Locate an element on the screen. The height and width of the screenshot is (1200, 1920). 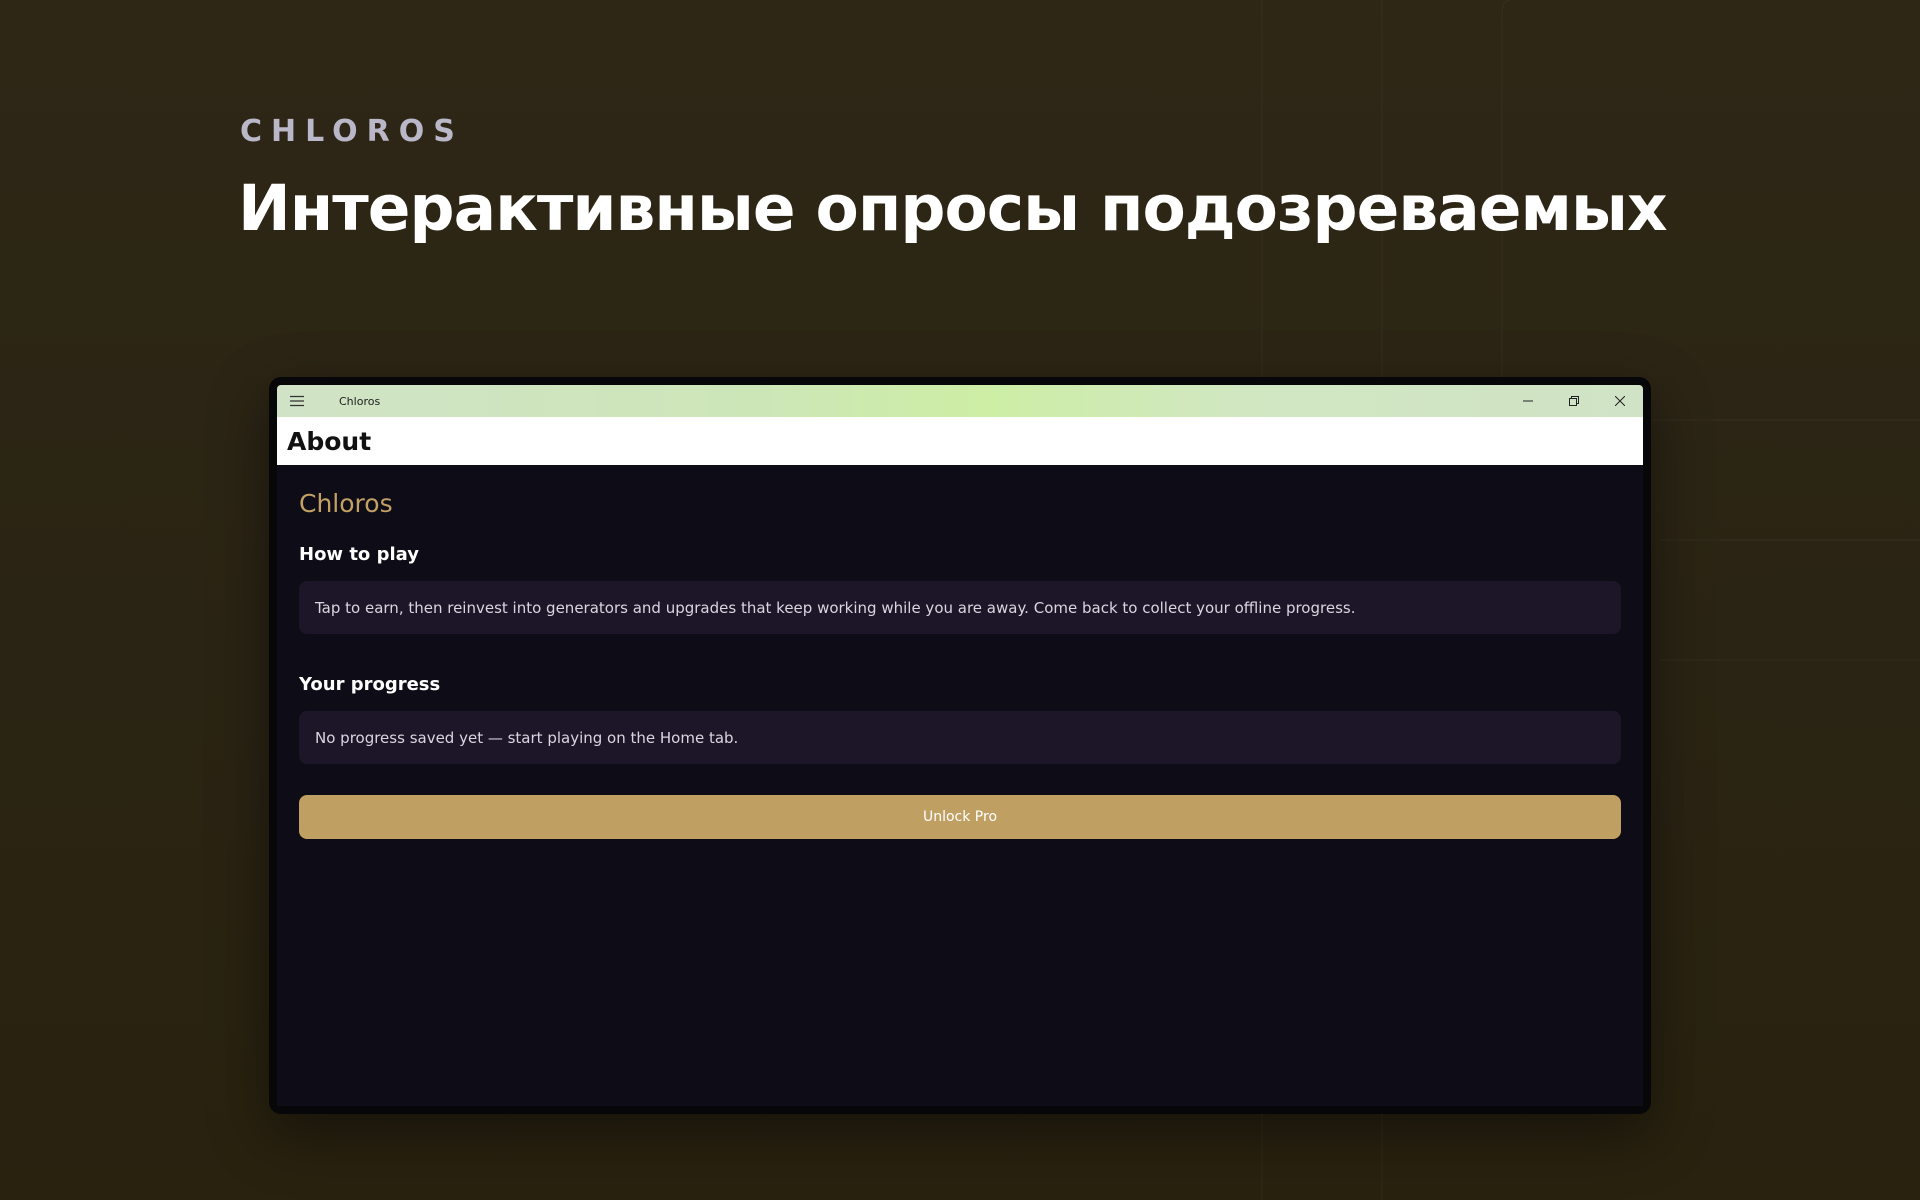
restore-icon is located at coordinates (1574, 401).